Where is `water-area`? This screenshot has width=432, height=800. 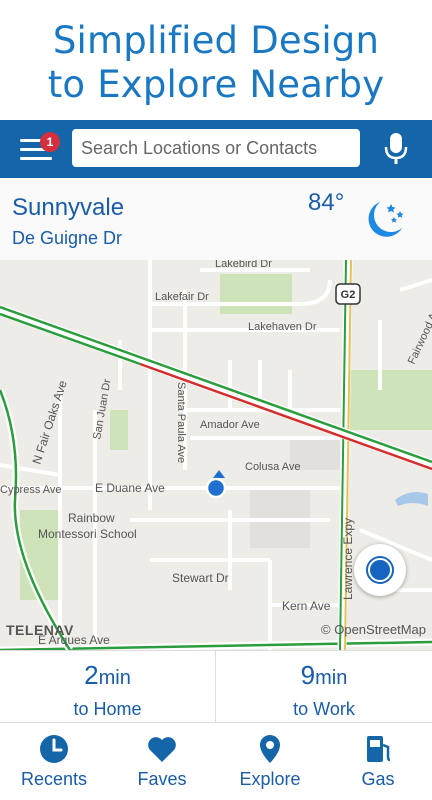
water-area is located at coordinates (411, 499).